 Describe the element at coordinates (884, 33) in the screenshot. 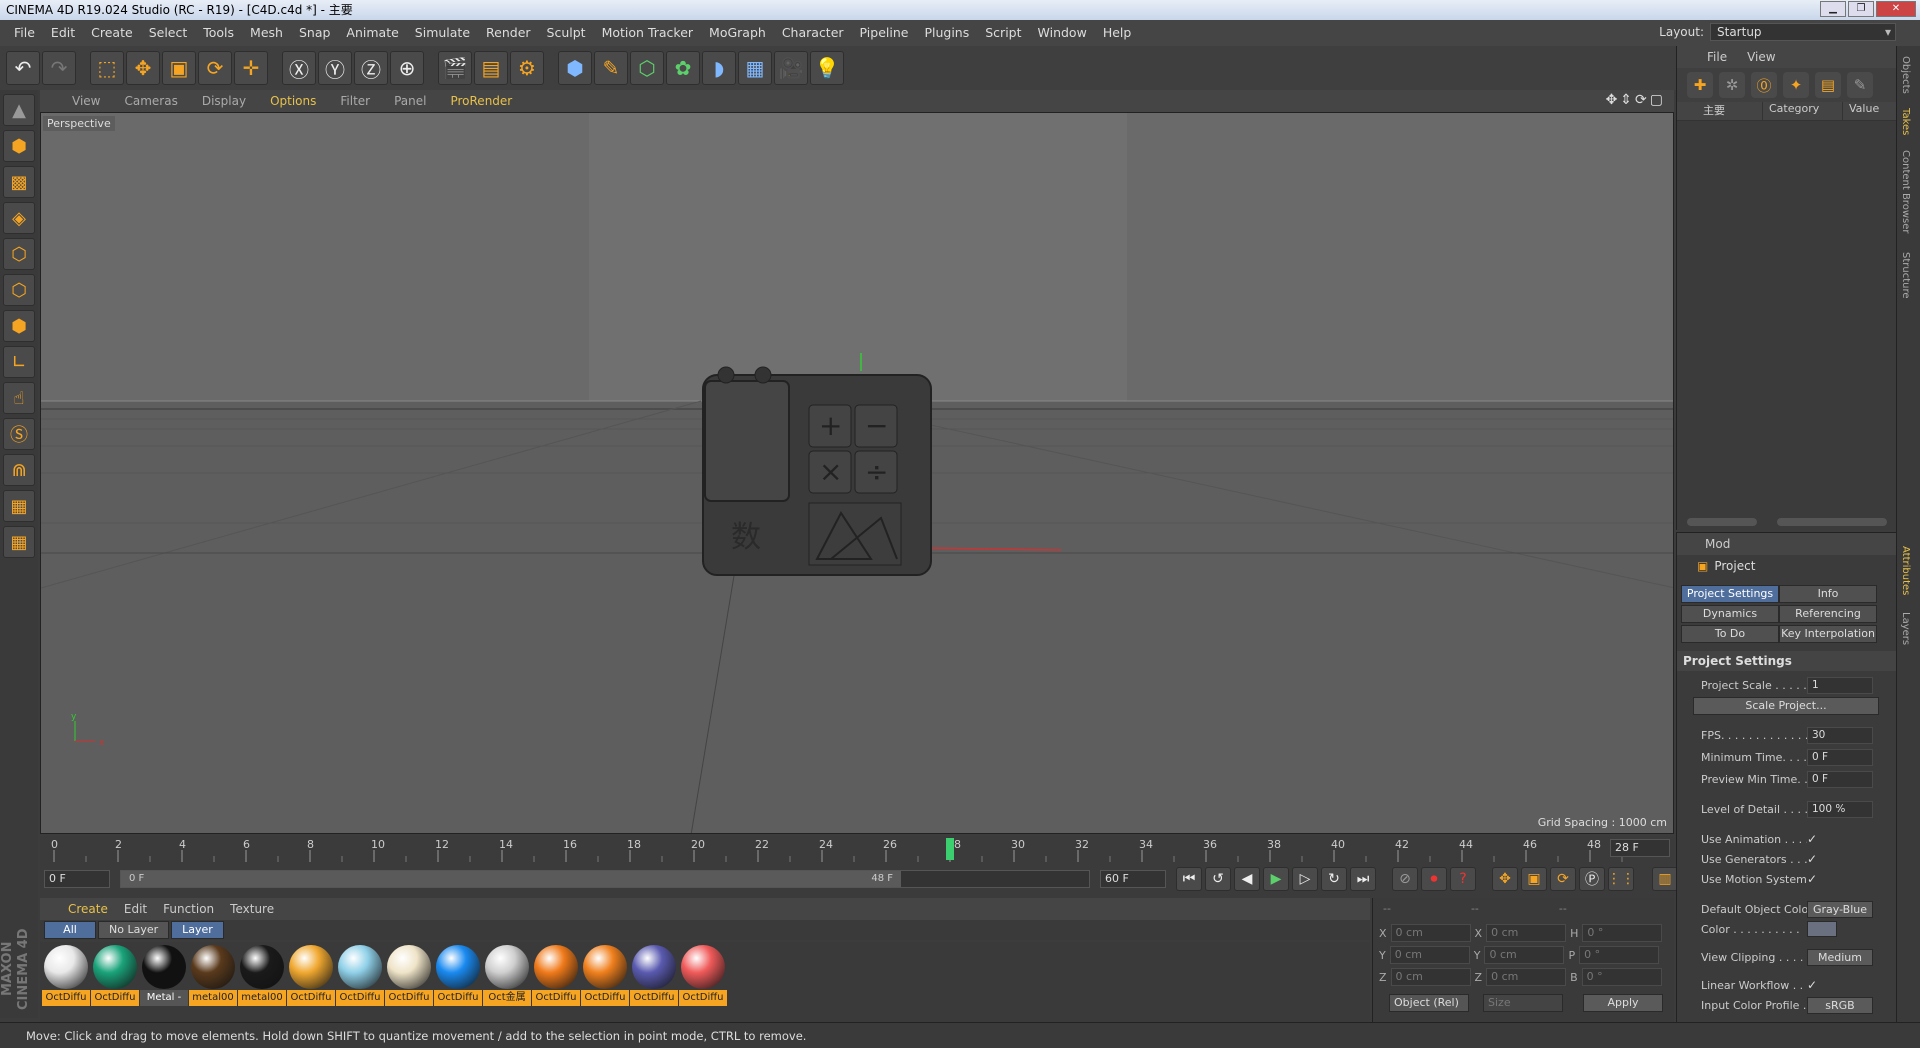

I see `menu-pipeline: Pipeline` at that location.